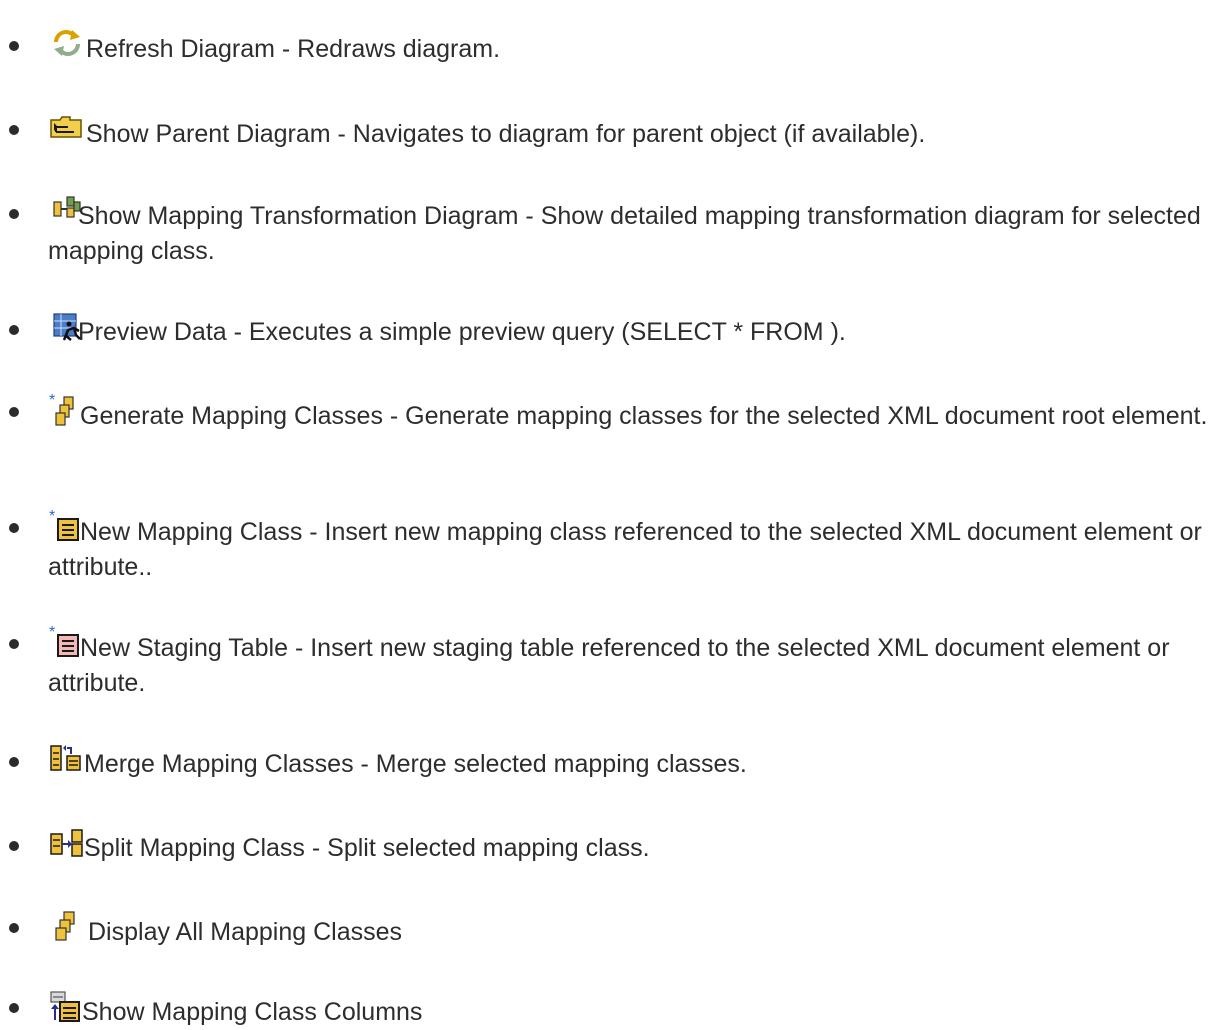 This screenshot has height=1030, width=1231. What do you see at coordinates (67, 127) in the screenshot?
I see `show-parent-diagram-icon` at bounding box center [67, 127].